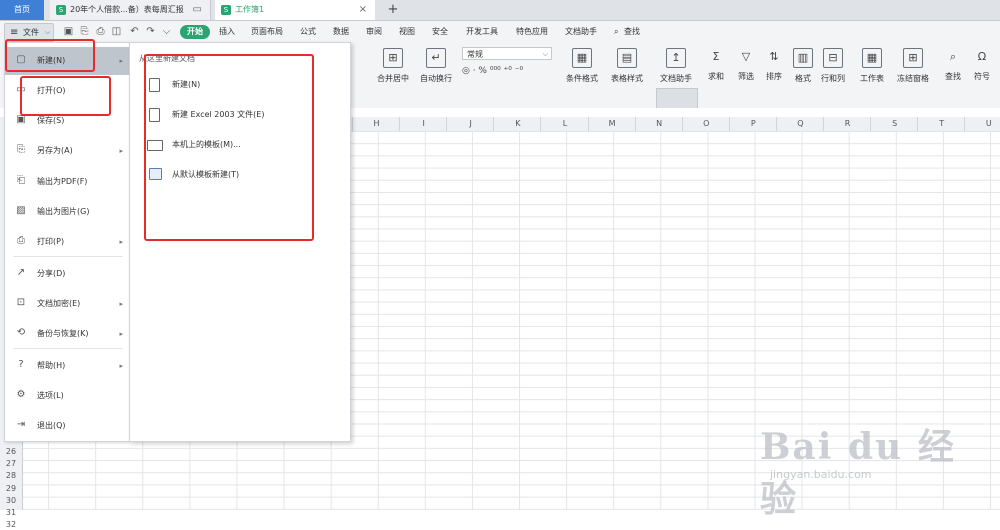  I want to click on tab-security: 安全, so click(440, 32).